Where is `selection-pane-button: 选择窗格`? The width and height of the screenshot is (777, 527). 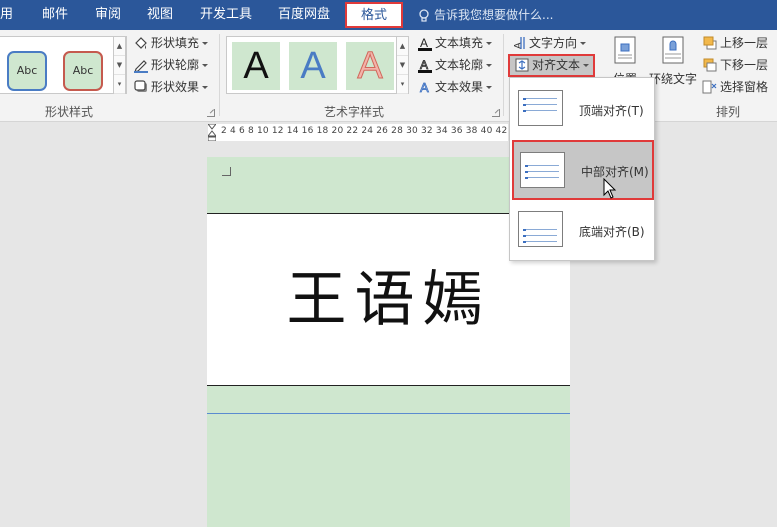
selection-pane-button: 选择窗格 is located at coordinates (735, 87).